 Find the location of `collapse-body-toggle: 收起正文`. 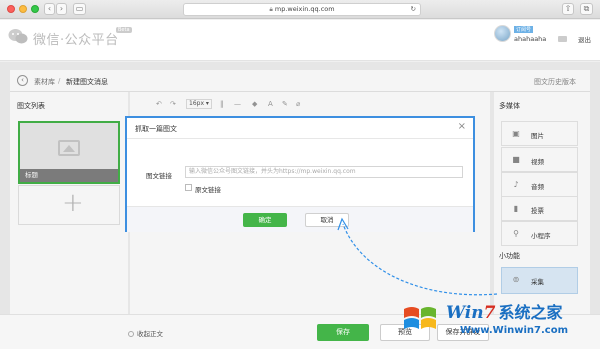

collapse-body-toggle: 收起正文 is located at coordinates (145, 333).